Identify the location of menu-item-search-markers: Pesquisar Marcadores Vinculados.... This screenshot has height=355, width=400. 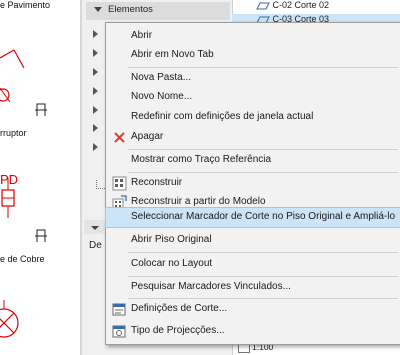
(253, 287).